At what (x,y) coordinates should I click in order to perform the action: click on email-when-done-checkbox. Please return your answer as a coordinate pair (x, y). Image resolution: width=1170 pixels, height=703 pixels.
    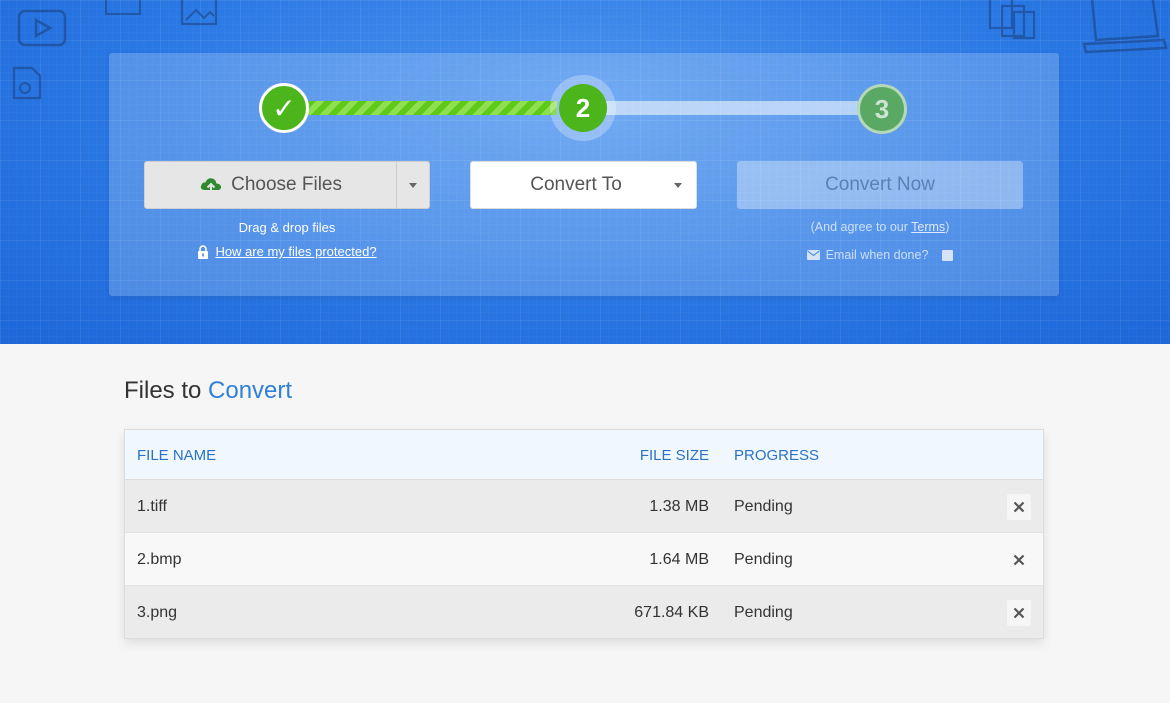
    Looking at the image, I should click on (948, 255).